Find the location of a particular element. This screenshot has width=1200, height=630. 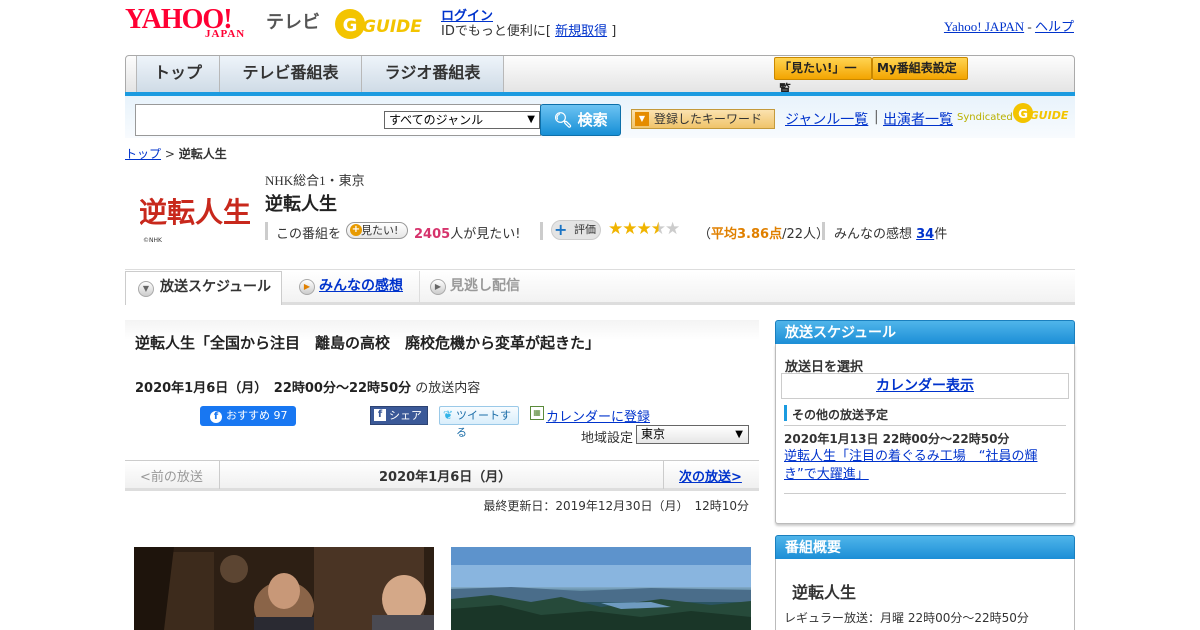

rating-open: （ is located at coordinates (705, 234).